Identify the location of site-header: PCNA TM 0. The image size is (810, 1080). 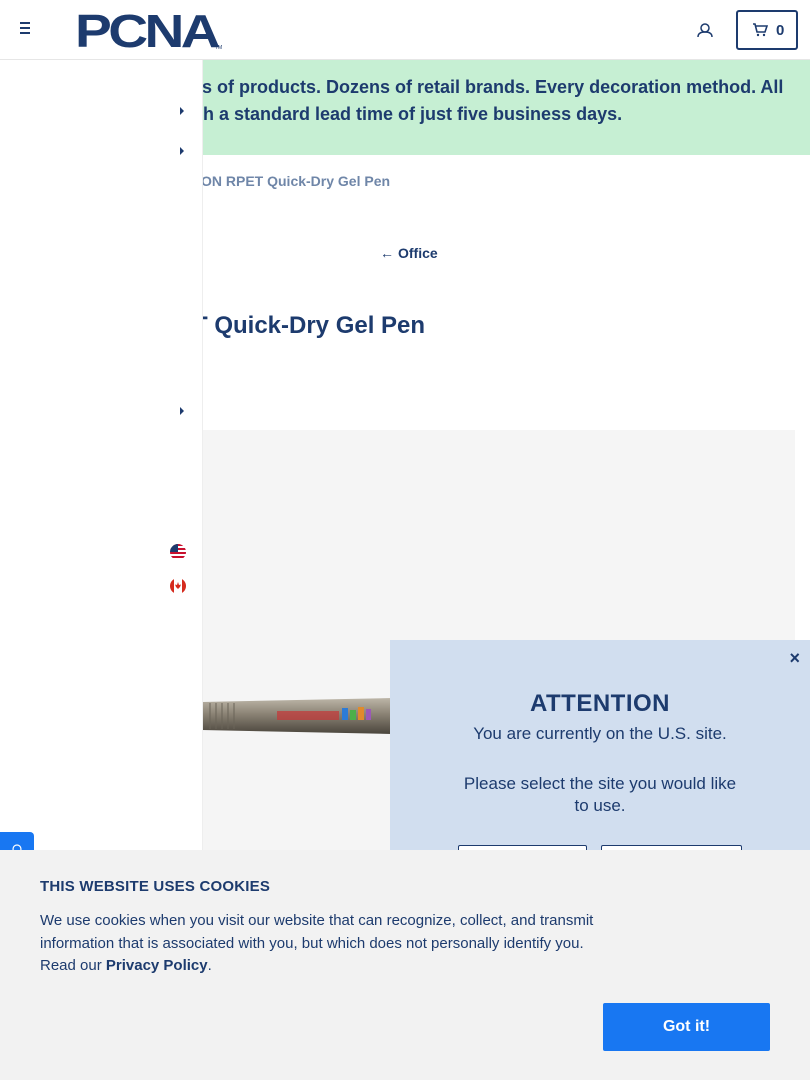
(405, 30).